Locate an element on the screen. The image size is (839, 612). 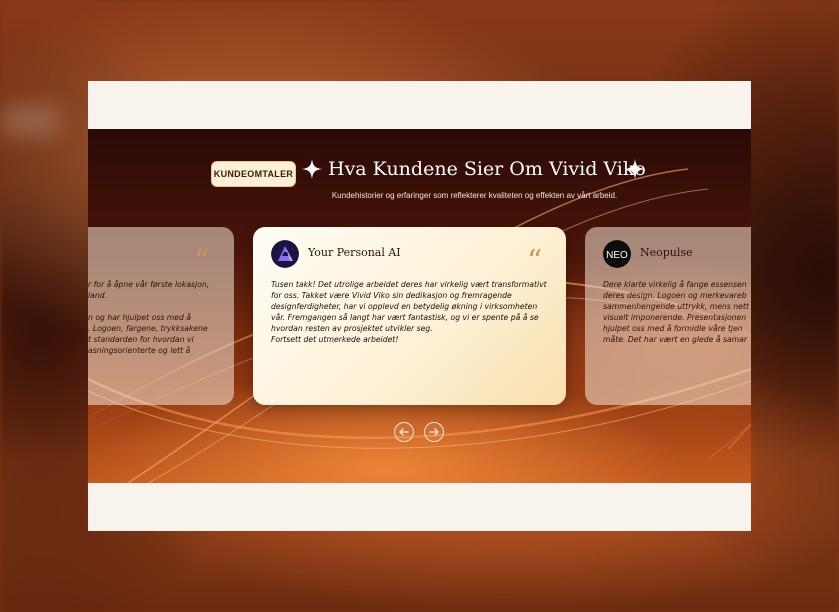
svg-text: NEO is located at coordinates (617, 255).